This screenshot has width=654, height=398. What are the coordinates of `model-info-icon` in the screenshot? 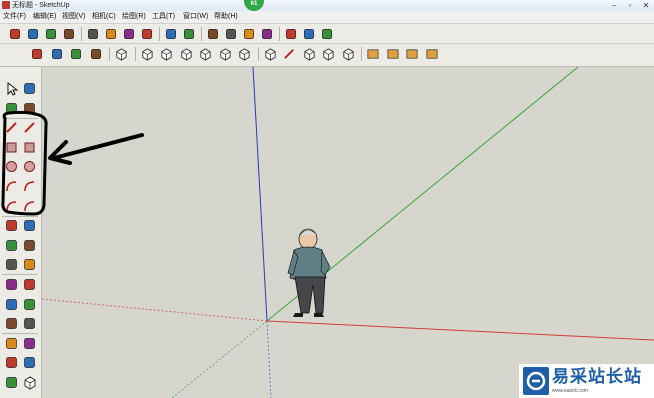 It's located at (231, 34).